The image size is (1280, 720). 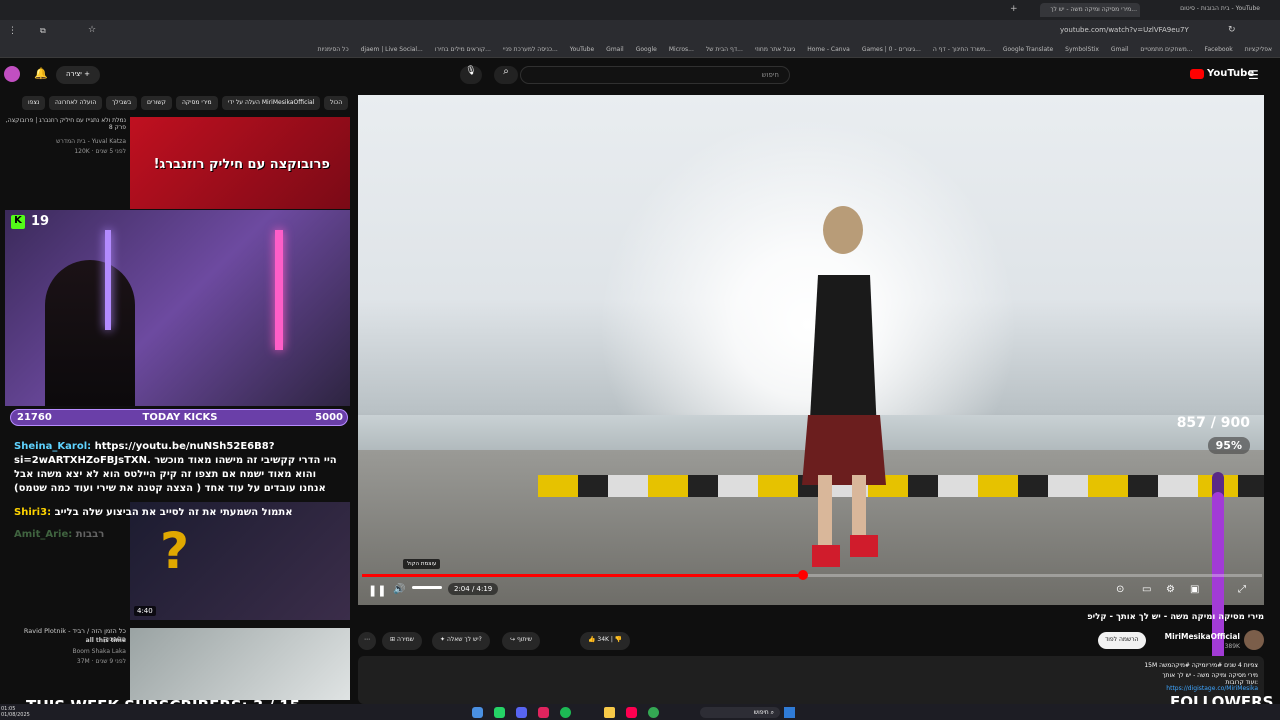 I want to click on subscribe-button: הרשמה לפוד, so click(x=1122, y=640).